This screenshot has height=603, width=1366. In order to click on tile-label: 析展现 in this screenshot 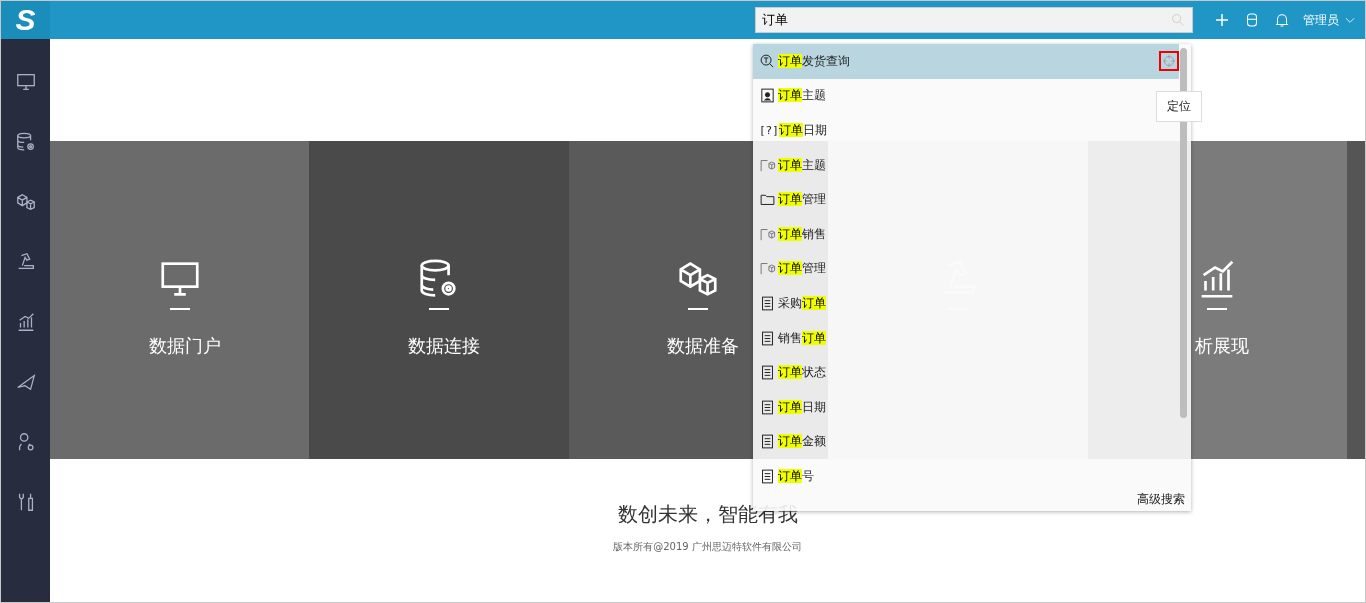, I will do `click(1222, 346)`.